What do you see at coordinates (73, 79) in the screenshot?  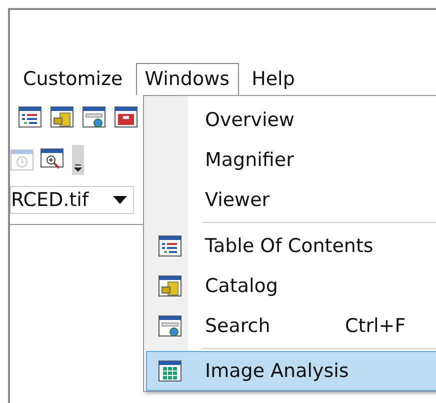 I see `menu-item: Customize` at bounding box center [73, 79].